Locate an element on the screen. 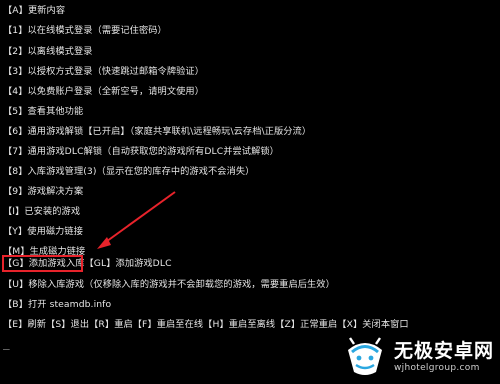 The image size is (500, 384). annotation-arrow-icon is located at coordinates (136, 220).